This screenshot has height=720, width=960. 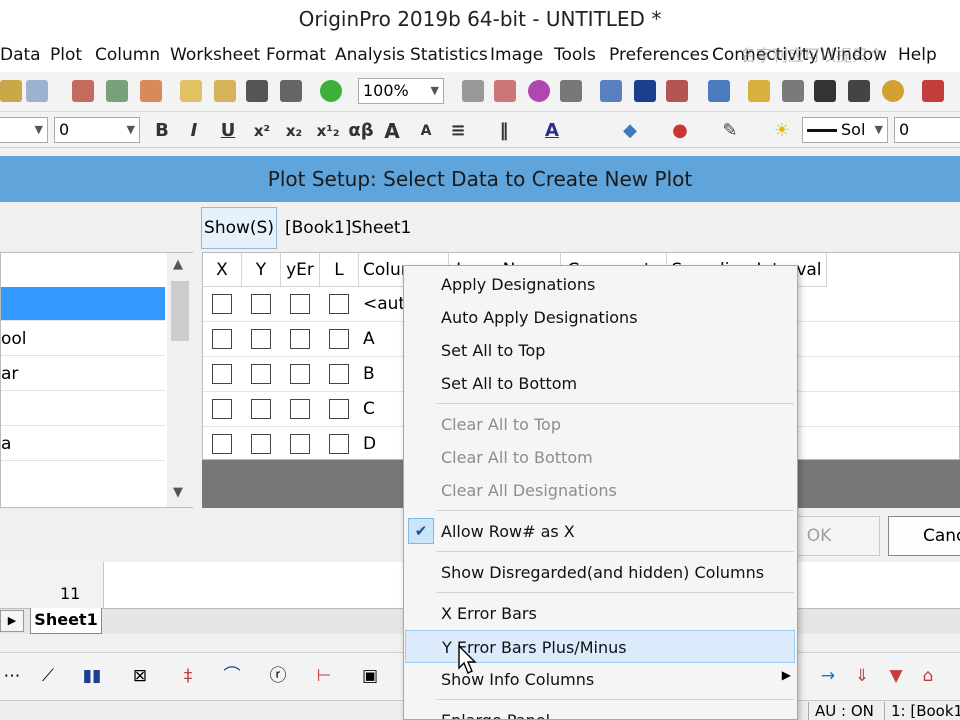 I want to click on menu-item-apply-designations: Apply Designations, so click(x=600, y=284).